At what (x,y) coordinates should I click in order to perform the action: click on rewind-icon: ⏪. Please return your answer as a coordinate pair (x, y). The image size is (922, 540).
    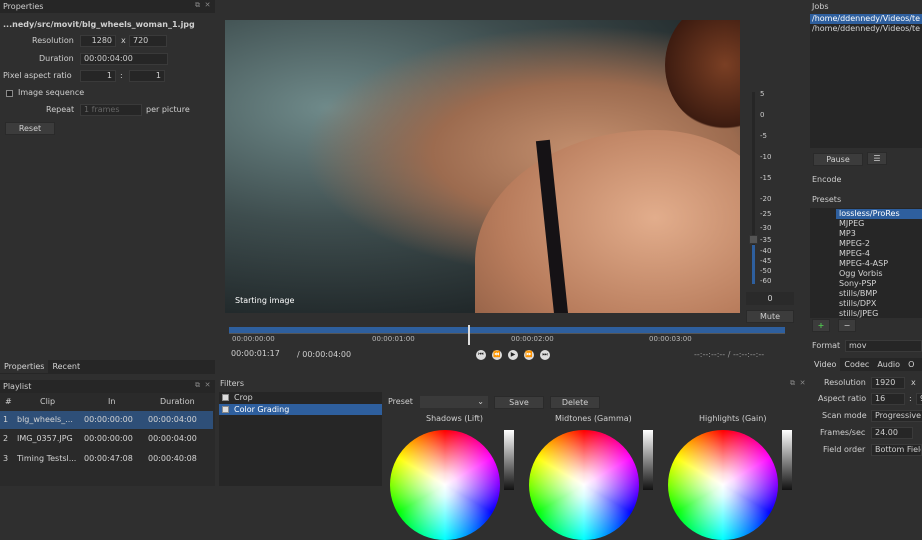
    Looking at the image, I should click on (497, 355).